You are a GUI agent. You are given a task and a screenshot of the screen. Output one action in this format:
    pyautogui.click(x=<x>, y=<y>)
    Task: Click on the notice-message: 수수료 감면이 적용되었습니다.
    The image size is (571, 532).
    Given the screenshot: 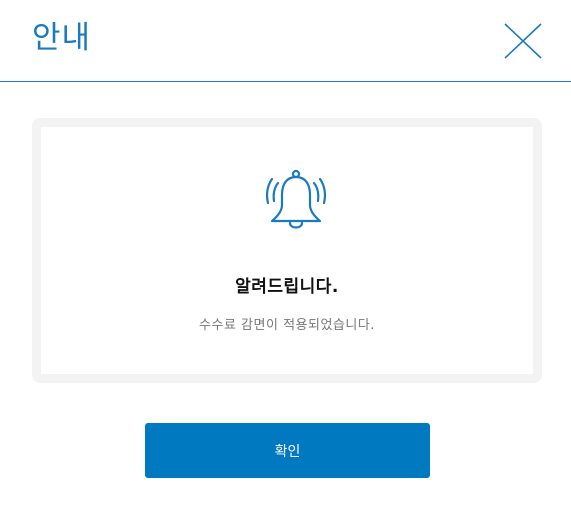 What is the action you would take?
    pyautogui.click(x=287, y=325)
    